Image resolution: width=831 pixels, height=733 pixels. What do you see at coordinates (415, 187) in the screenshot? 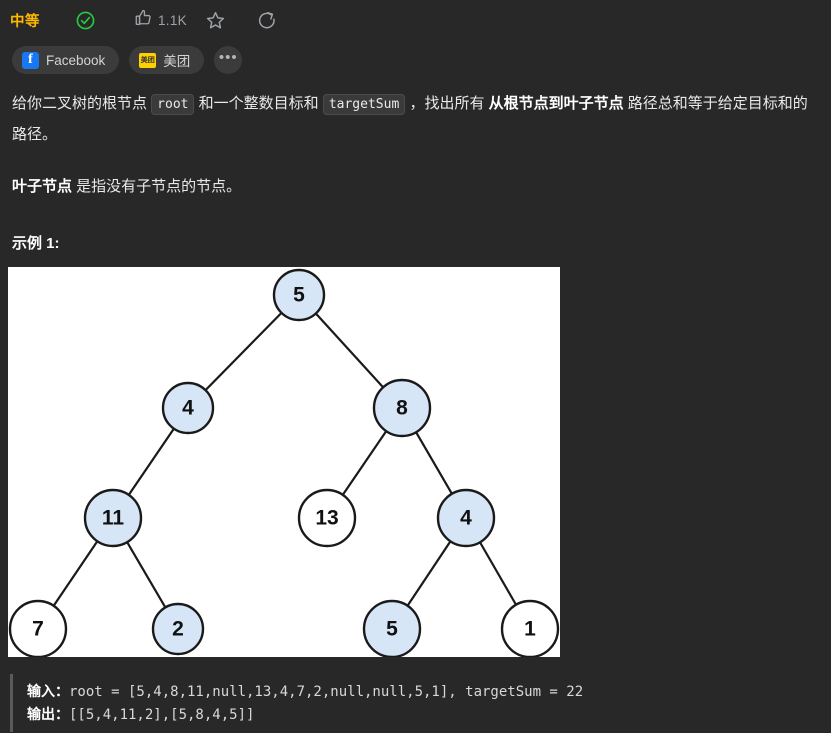
I see `description-paragraph-2: 叶子节点 是指没有子节点的节点。` at bounding box center [415, 187].